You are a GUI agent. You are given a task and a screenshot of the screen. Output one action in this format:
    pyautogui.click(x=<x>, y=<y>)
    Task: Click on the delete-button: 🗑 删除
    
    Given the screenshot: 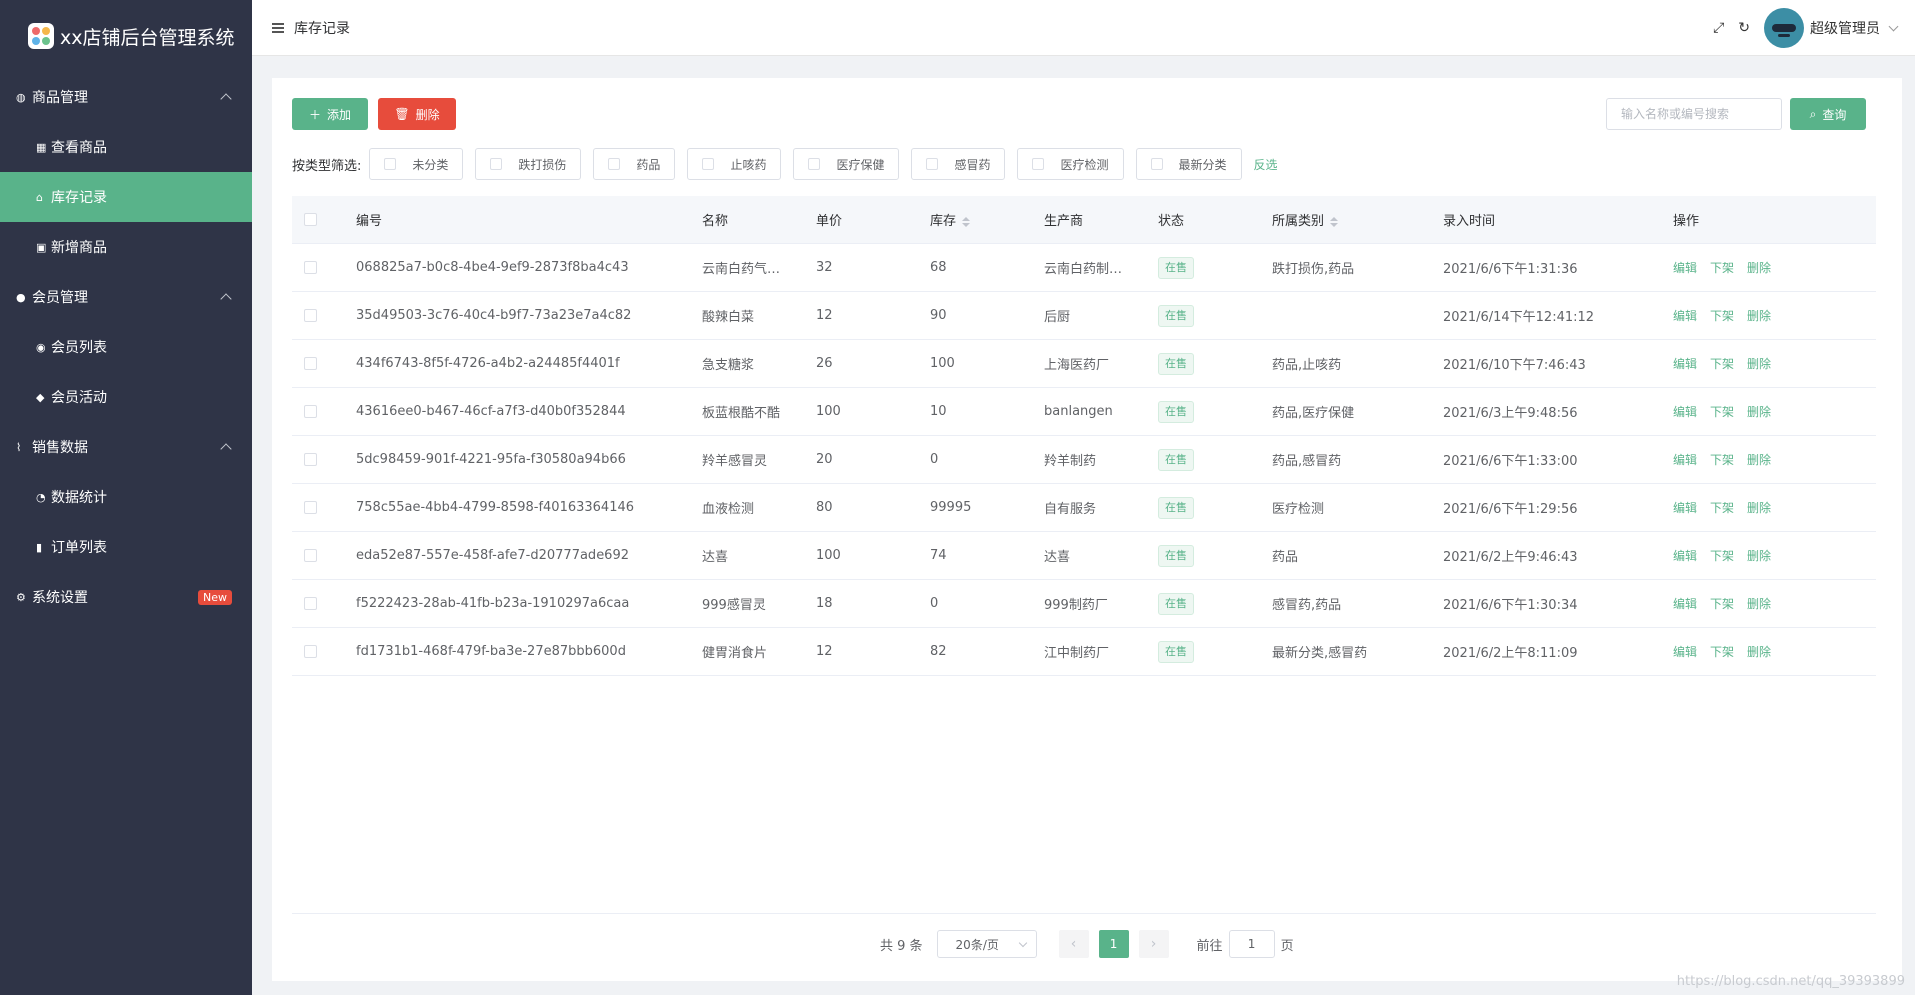 What is the action you would take?
    pyautogui.click(x=417, y=114)
    